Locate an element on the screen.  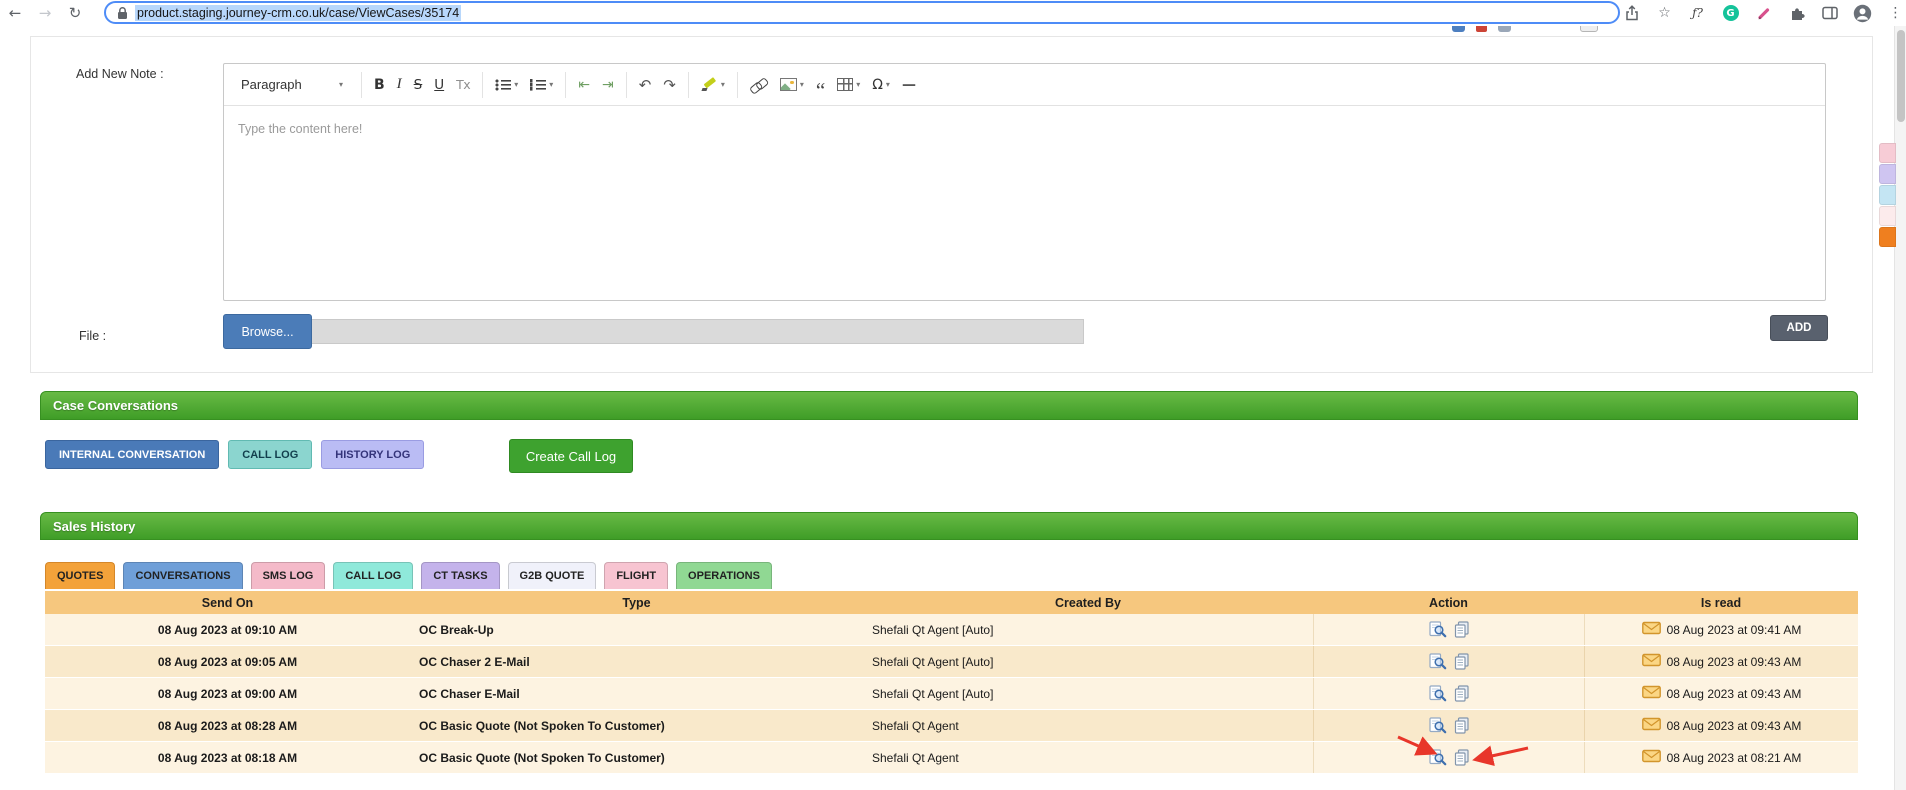
link-button is located at coordinates (759, 85).